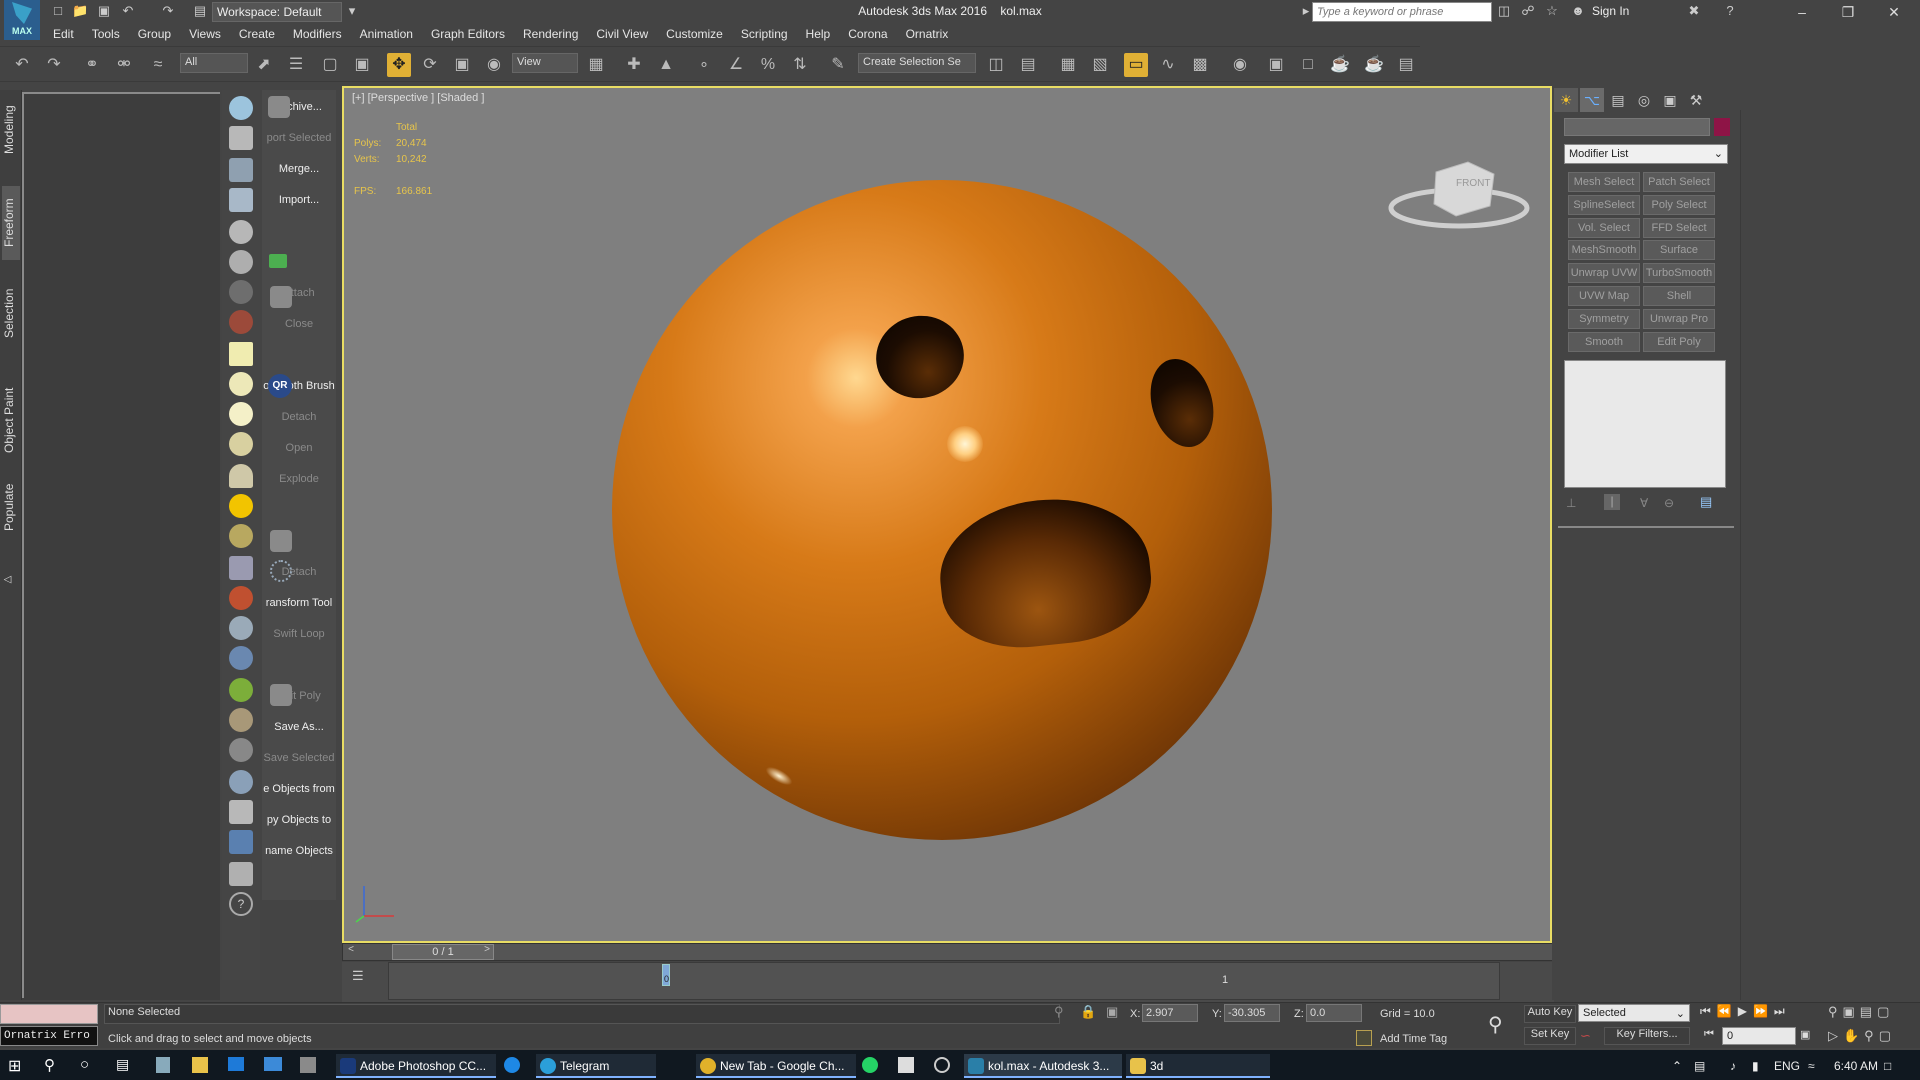  I want to click on new-file-icon: □, so click(58, 11).